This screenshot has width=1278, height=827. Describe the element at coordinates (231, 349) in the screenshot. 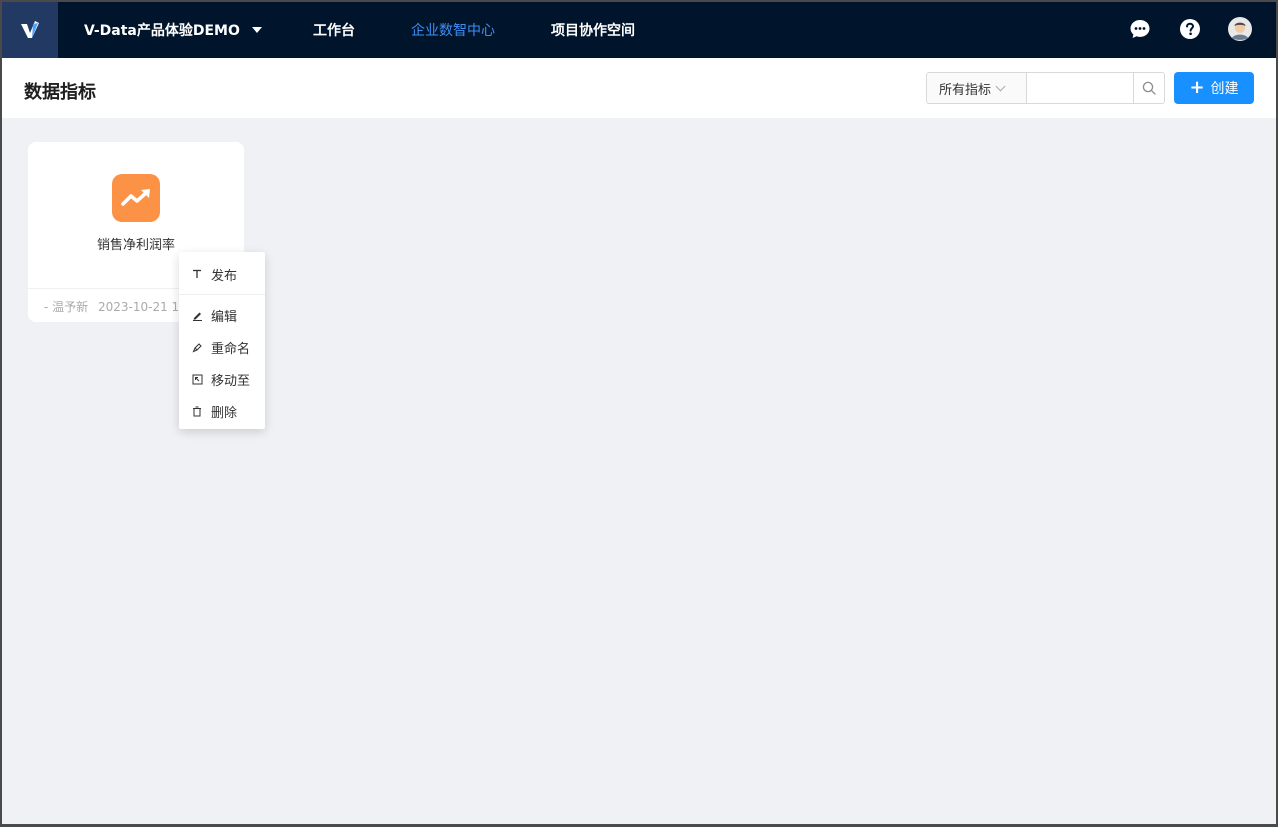

I see `menu-item-label: 重命名` at that location.